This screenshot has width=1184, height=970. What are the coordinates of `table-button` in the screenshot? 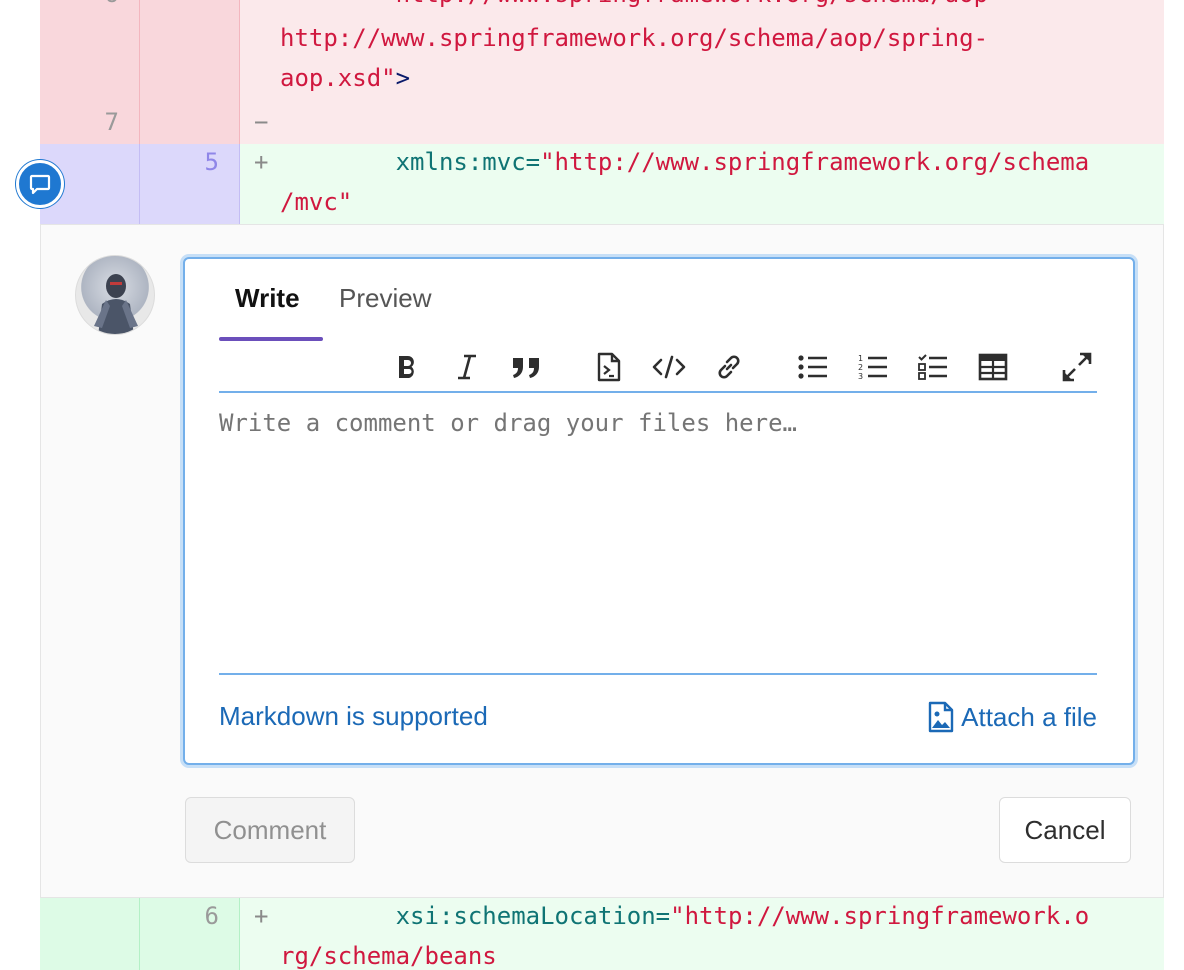 It's located at (993, 367).